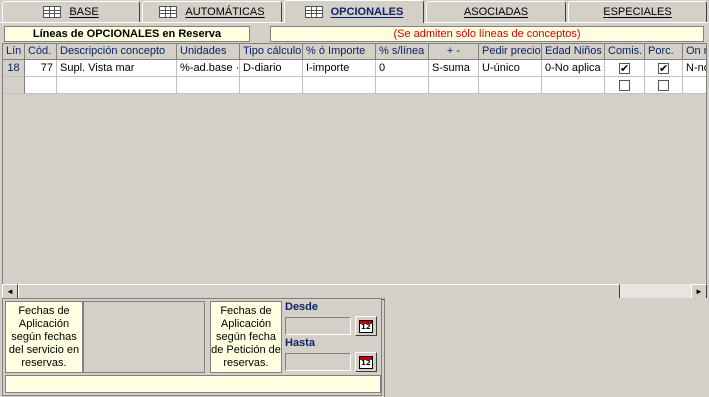 The width and height of the screenshot is (709, 397). I want to click on hasta-label: Hasta, so click(300, 343).